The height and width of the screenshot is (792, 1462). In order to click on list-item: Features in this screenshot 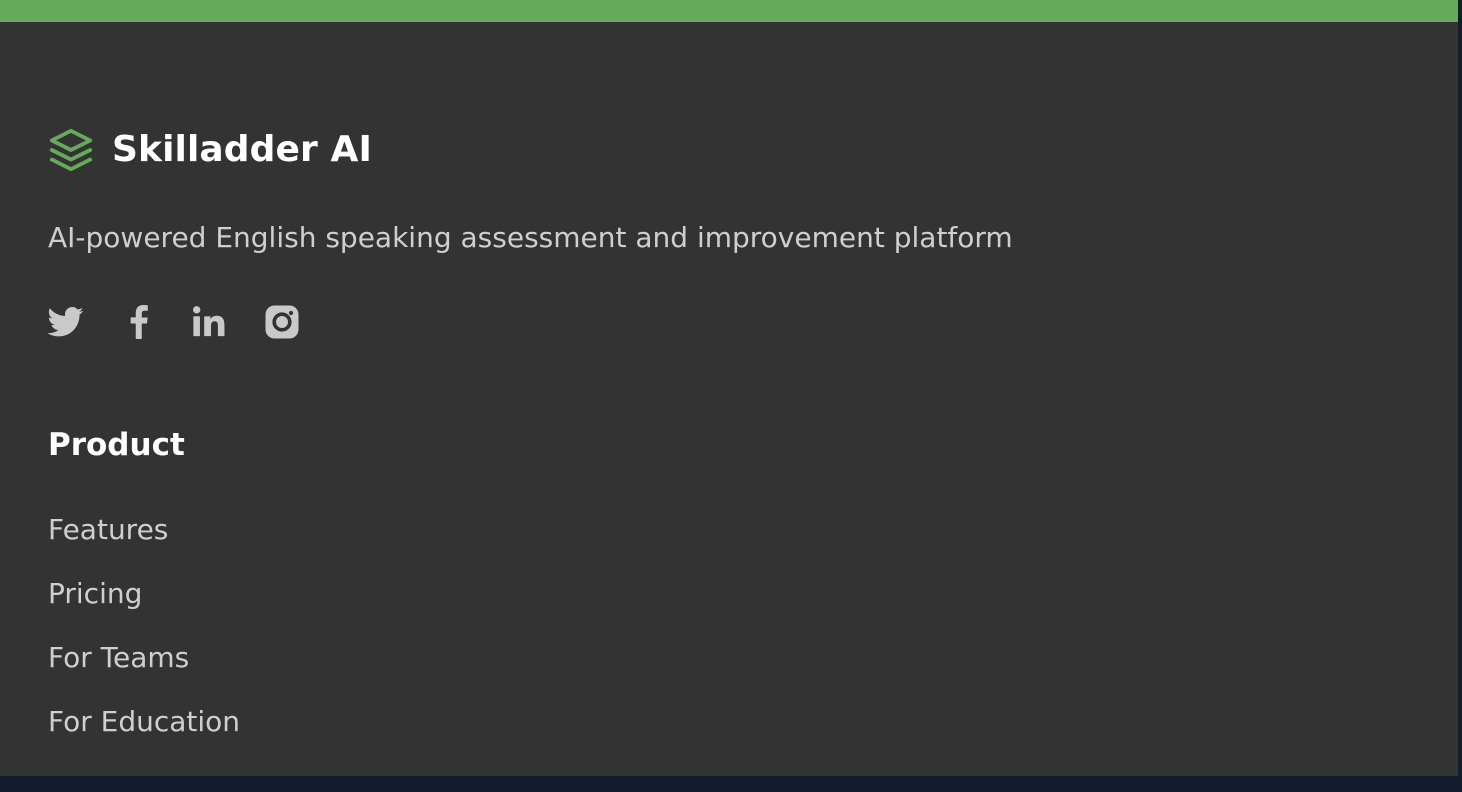, I will do `click(144, 540)`.